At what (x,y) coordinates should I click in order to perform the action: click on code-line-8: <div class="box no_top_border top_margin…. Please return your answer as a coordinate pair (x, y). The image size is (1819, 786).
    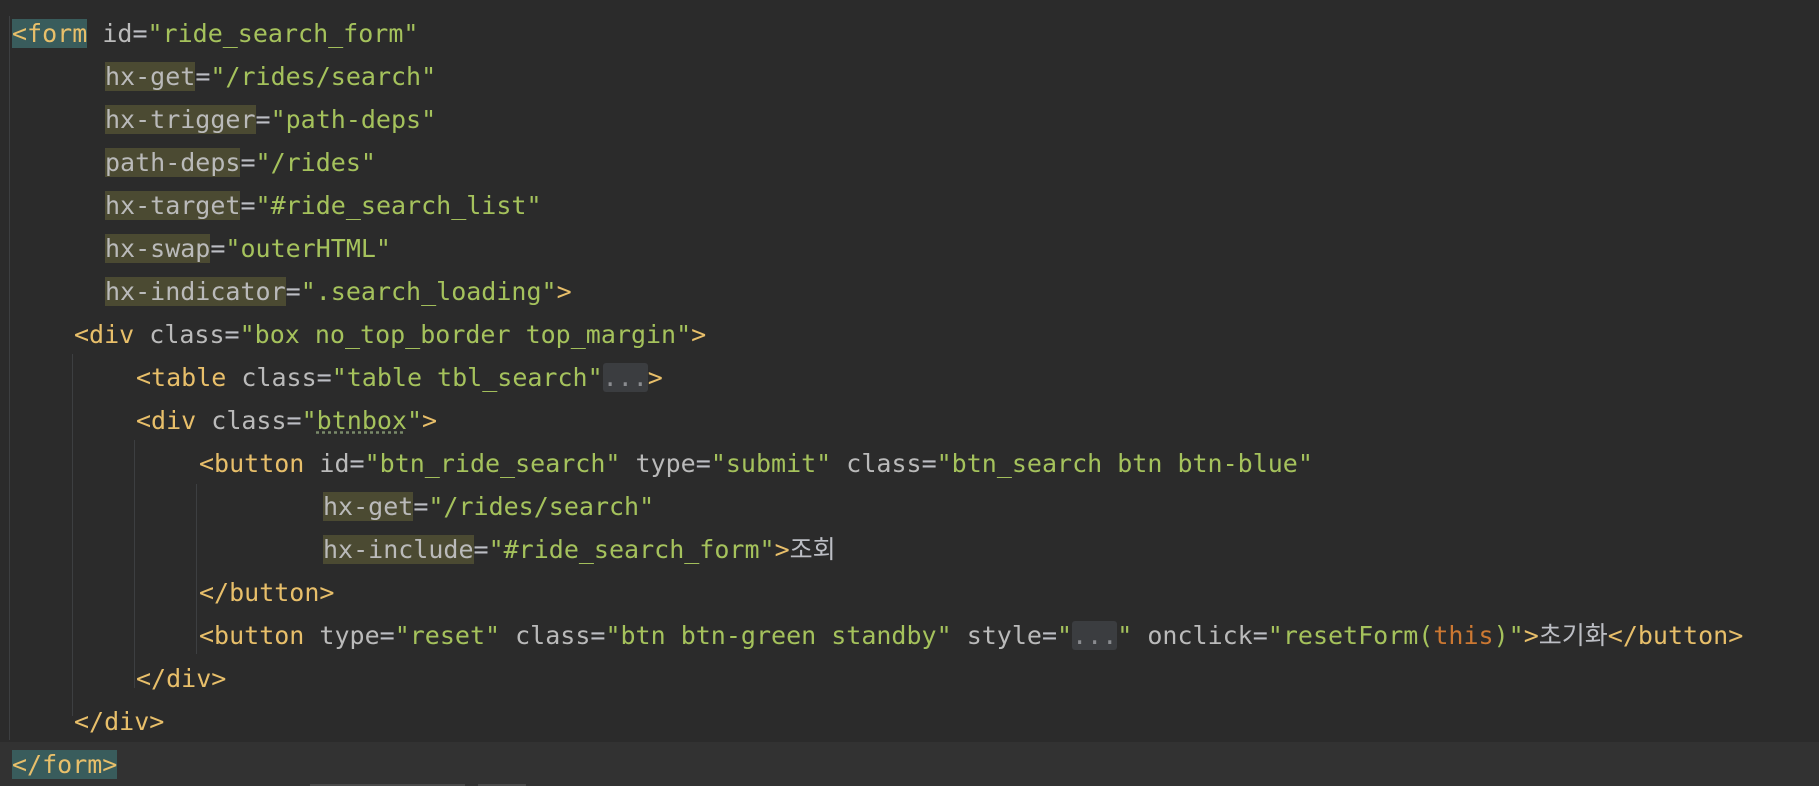
    Looking at the image, I should click on (390, 335).